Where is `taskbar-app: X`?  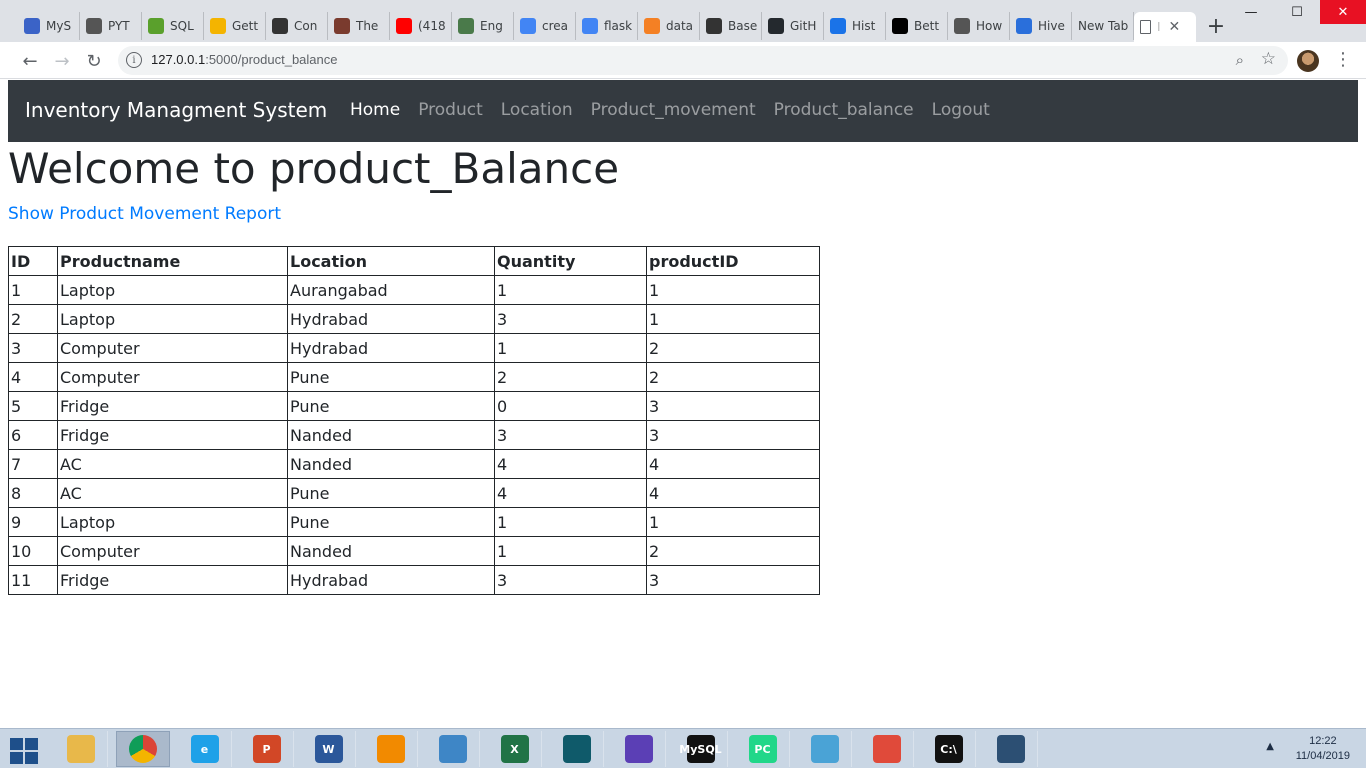
taskbar-app: X is located at coordinates (515, 749).